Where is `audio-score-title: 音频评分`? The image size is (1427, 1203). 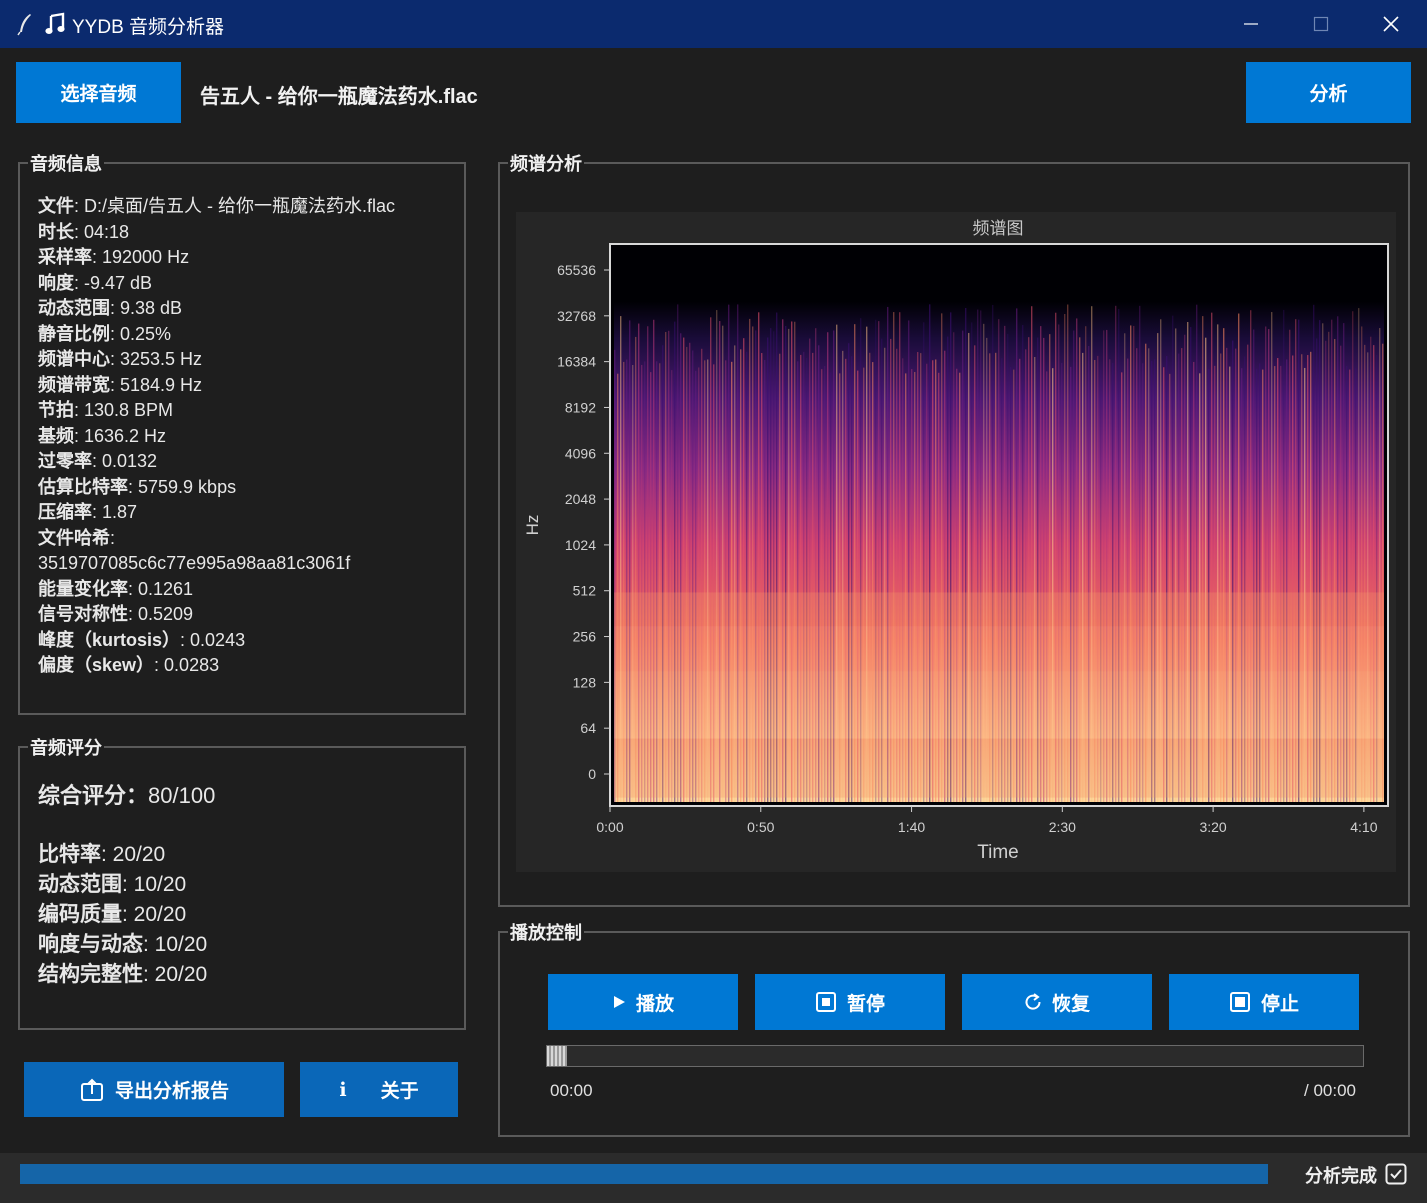
audio-score-title: 音频评分 is located at coordinates (66, 747).